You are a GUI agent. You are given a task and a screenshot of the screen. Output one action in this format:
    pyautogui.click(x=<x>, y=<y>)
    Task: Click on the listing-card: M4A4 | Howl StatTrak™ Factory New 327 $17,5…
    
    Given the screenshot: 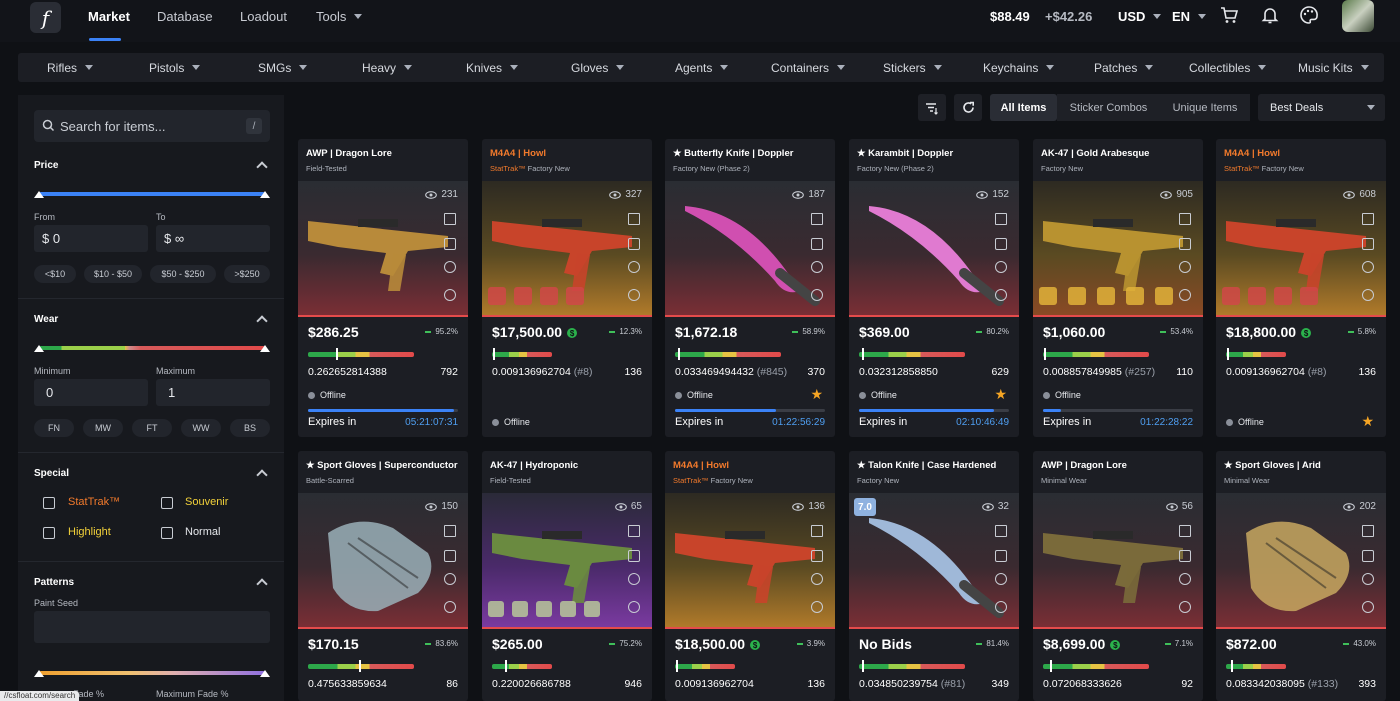 What is the action you would take?
    pyautogui.click(x=567, y=288)
    